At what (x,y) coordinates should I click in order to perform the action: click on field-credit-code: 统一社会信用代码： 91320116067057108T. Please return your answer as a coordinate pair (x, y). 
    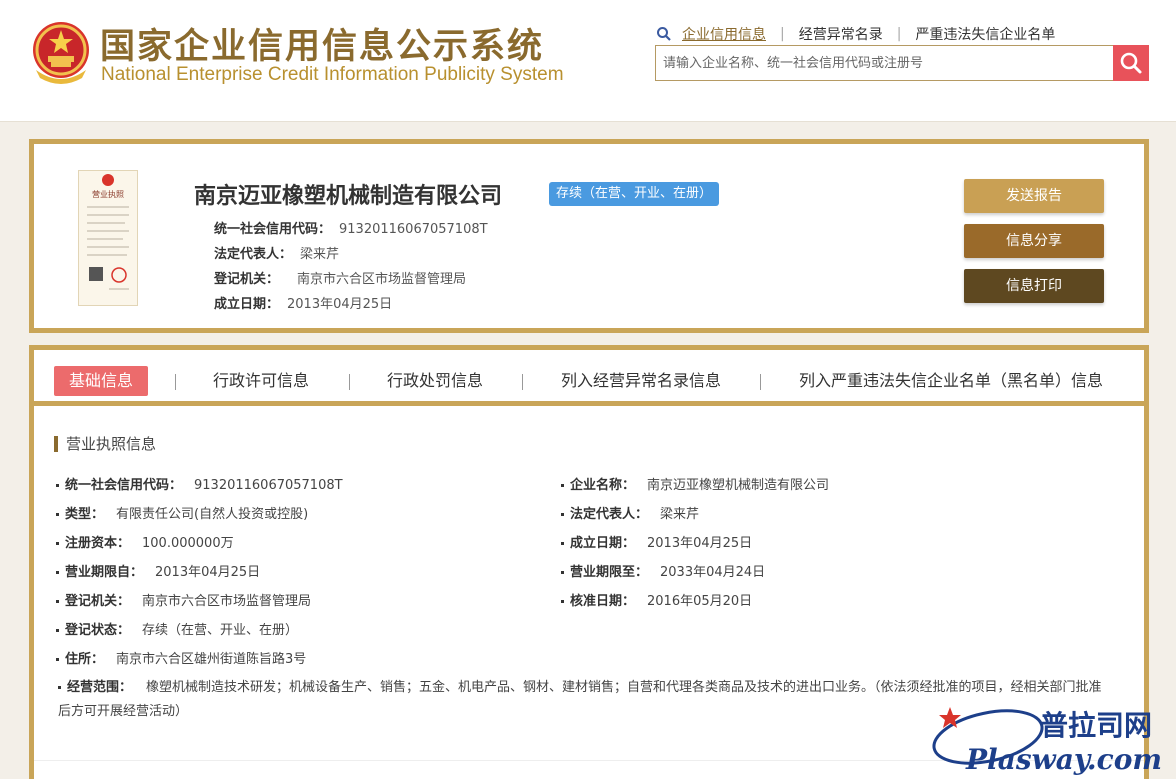
    Looking at the image, I should click on (199, 483).